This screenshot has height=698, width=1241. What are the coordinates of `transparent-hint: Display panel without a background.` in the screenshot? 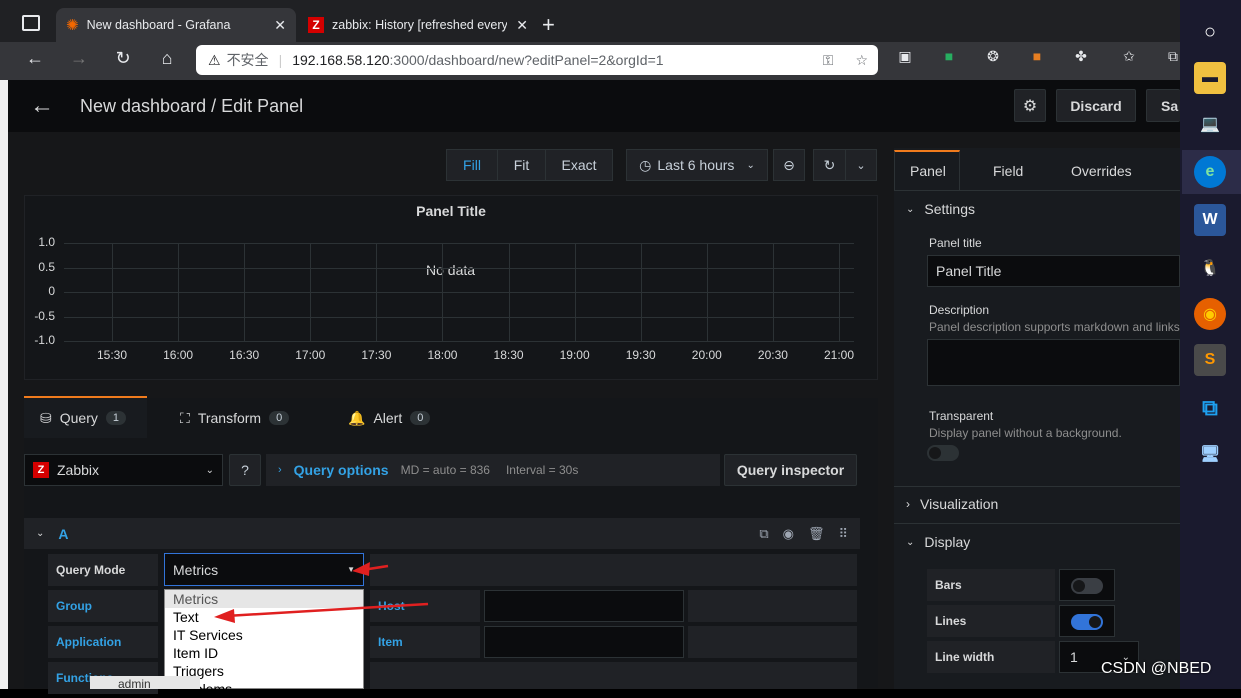 It's located at (1025, 433).